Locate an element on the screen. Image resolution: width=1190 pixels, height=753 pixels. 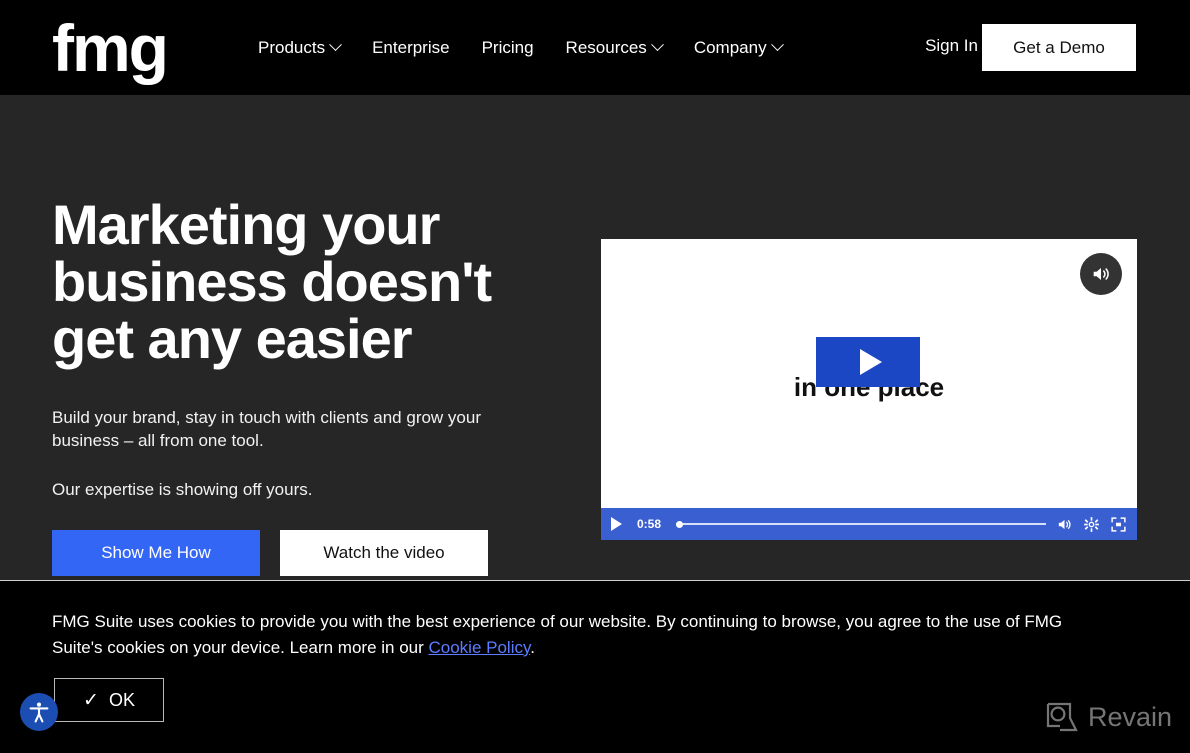
control-fullscreen-button is located at coordinates (1118, 524).